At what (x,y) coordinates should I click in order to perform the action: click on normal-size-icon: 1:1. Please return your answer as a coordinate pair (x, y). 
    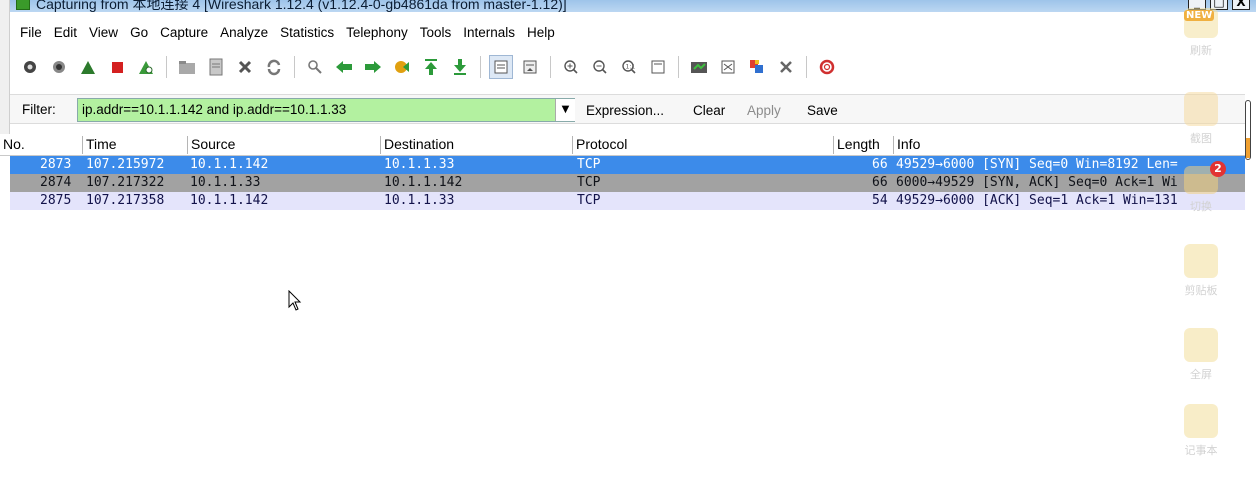
    Looking at the image, I should click on (629, 67).